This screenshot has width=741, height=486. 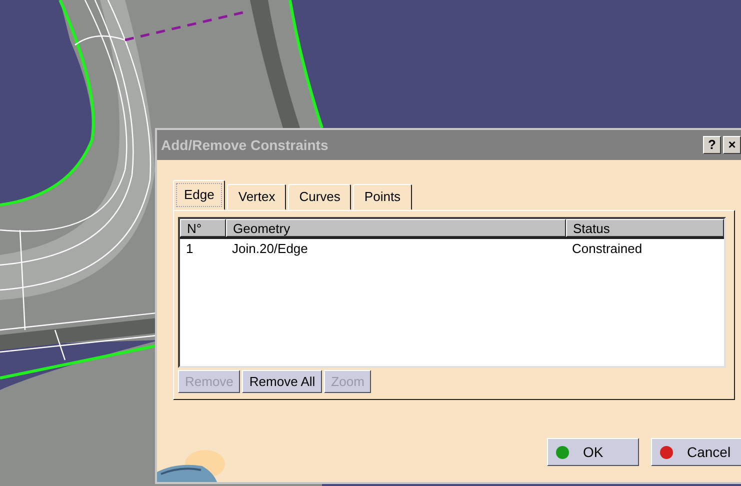 I want to click on ok-button: OK, so click(x=593, y=452).